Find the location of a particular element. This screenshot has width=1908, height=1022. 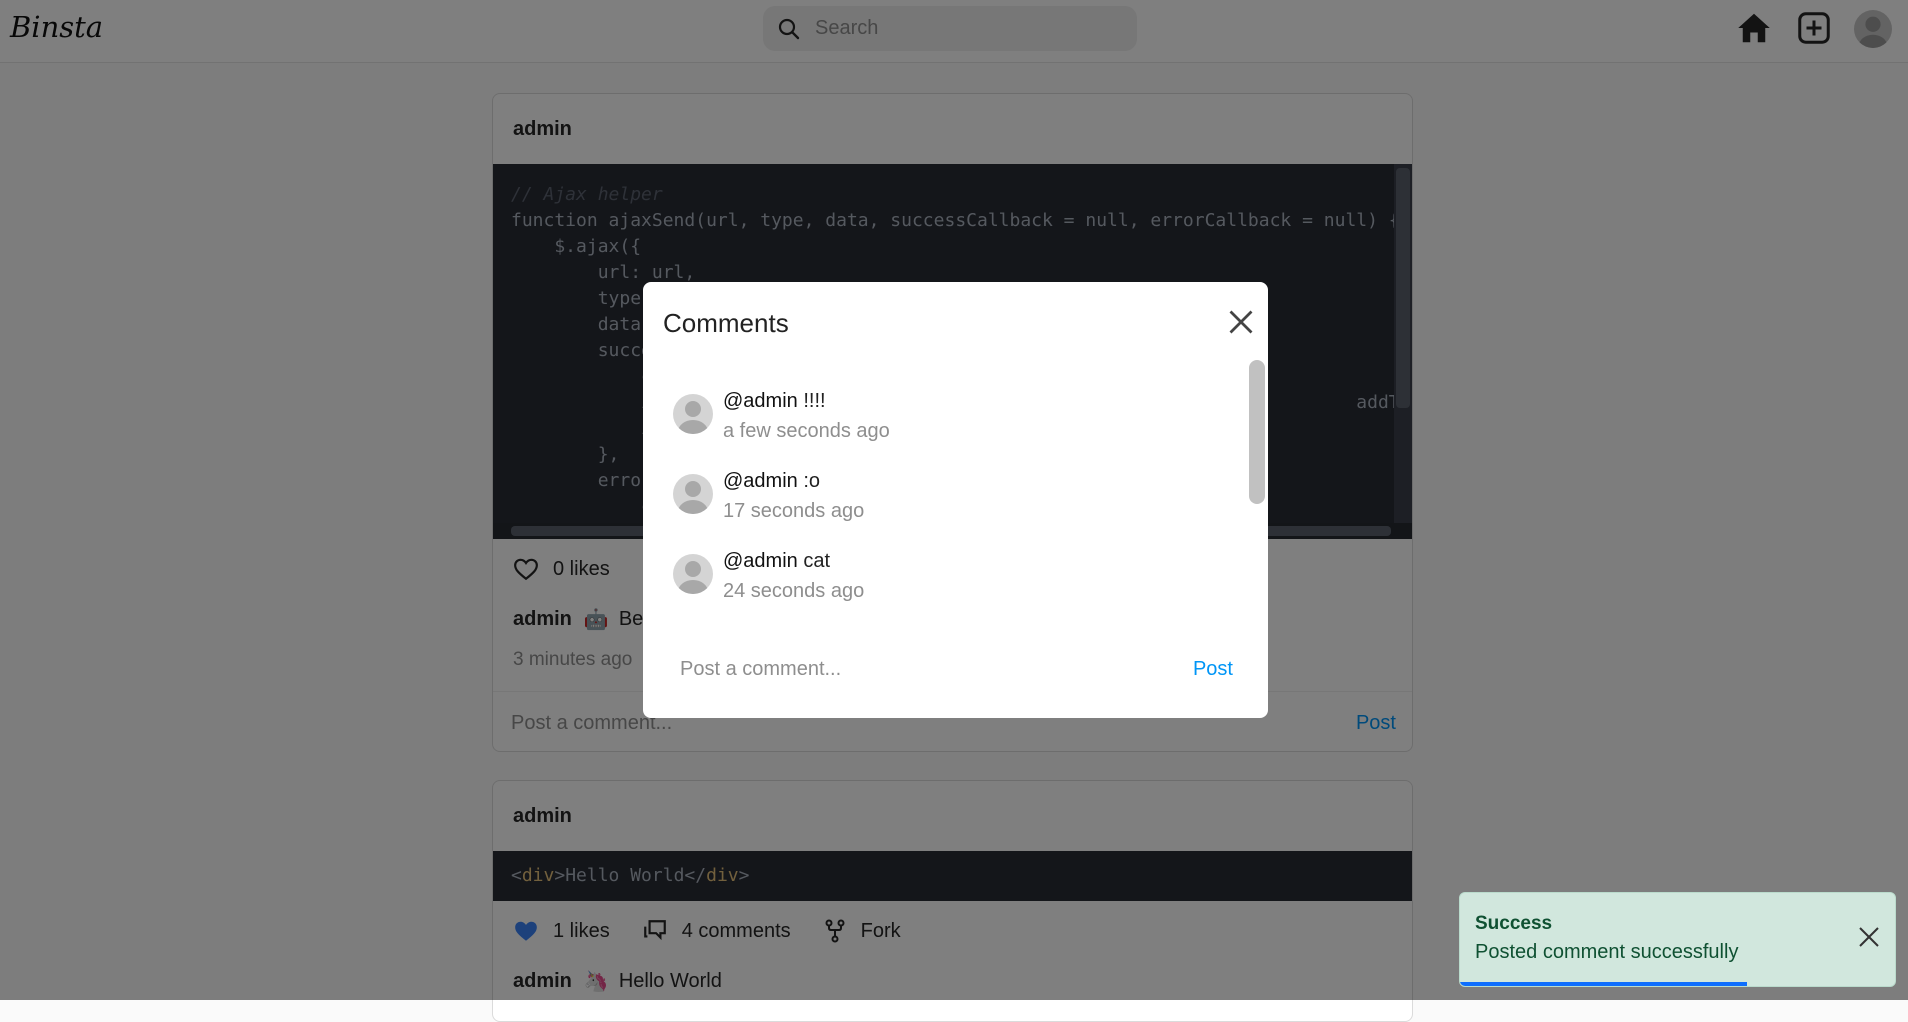

success-toast: Success Posted comment successfully is located at coordinates (1677, 939).